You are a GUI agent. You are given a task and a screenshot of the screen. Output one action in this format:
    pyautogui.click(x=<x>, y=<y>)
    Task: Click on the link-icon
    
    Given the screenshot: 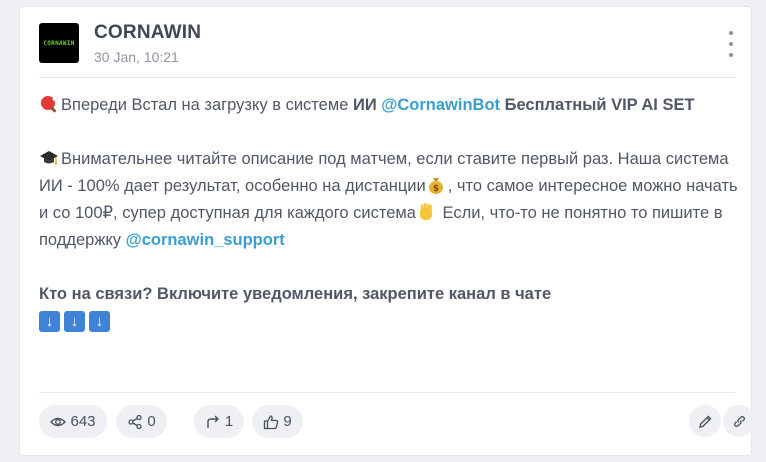 What is the action you would take?
    pyautogui.click(x=739, y=421)
    